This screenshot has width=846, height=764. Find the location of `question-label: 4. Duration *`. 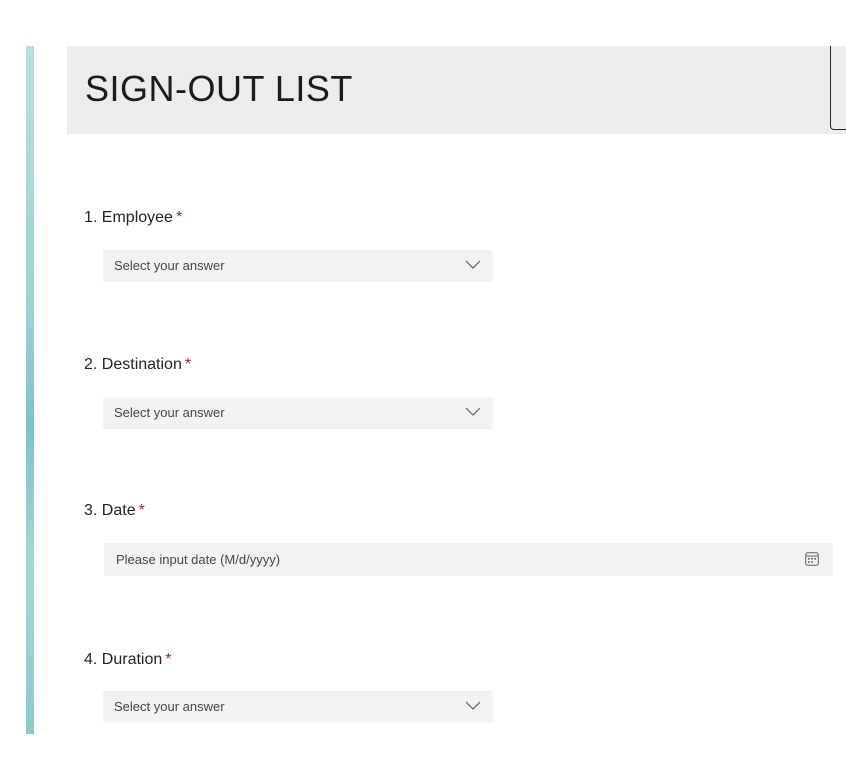

question-label: 4. Duration * is located at coordinates (128, 660).